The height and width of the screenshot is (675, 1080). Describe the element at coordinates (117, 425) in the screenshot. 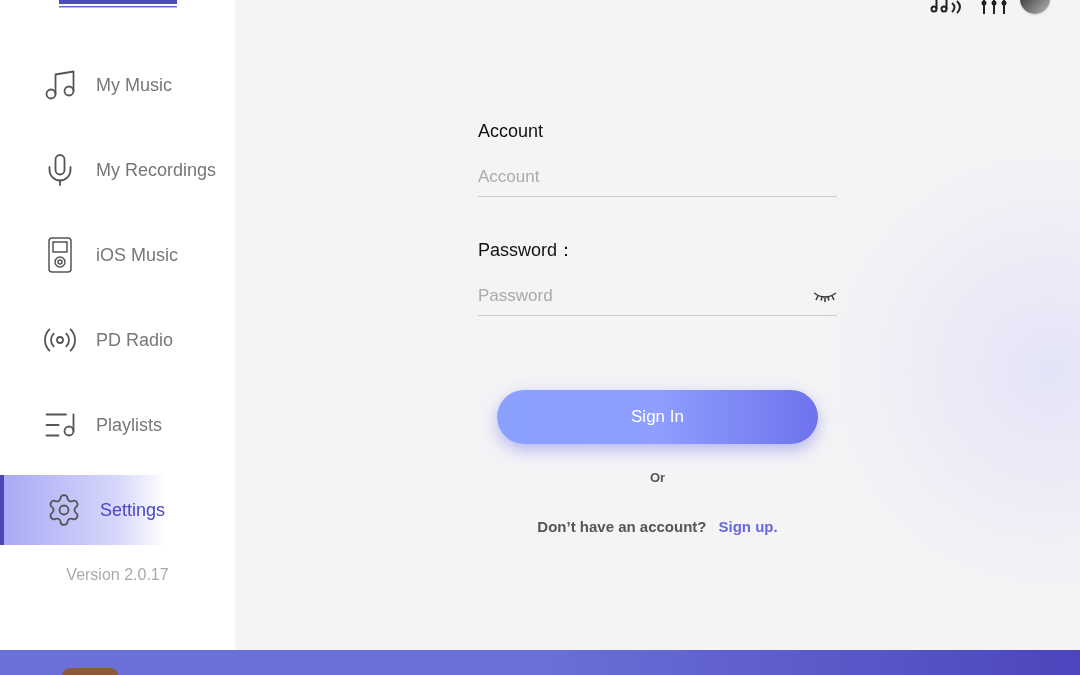

I see `sidebar-item: Playlists` at that location.